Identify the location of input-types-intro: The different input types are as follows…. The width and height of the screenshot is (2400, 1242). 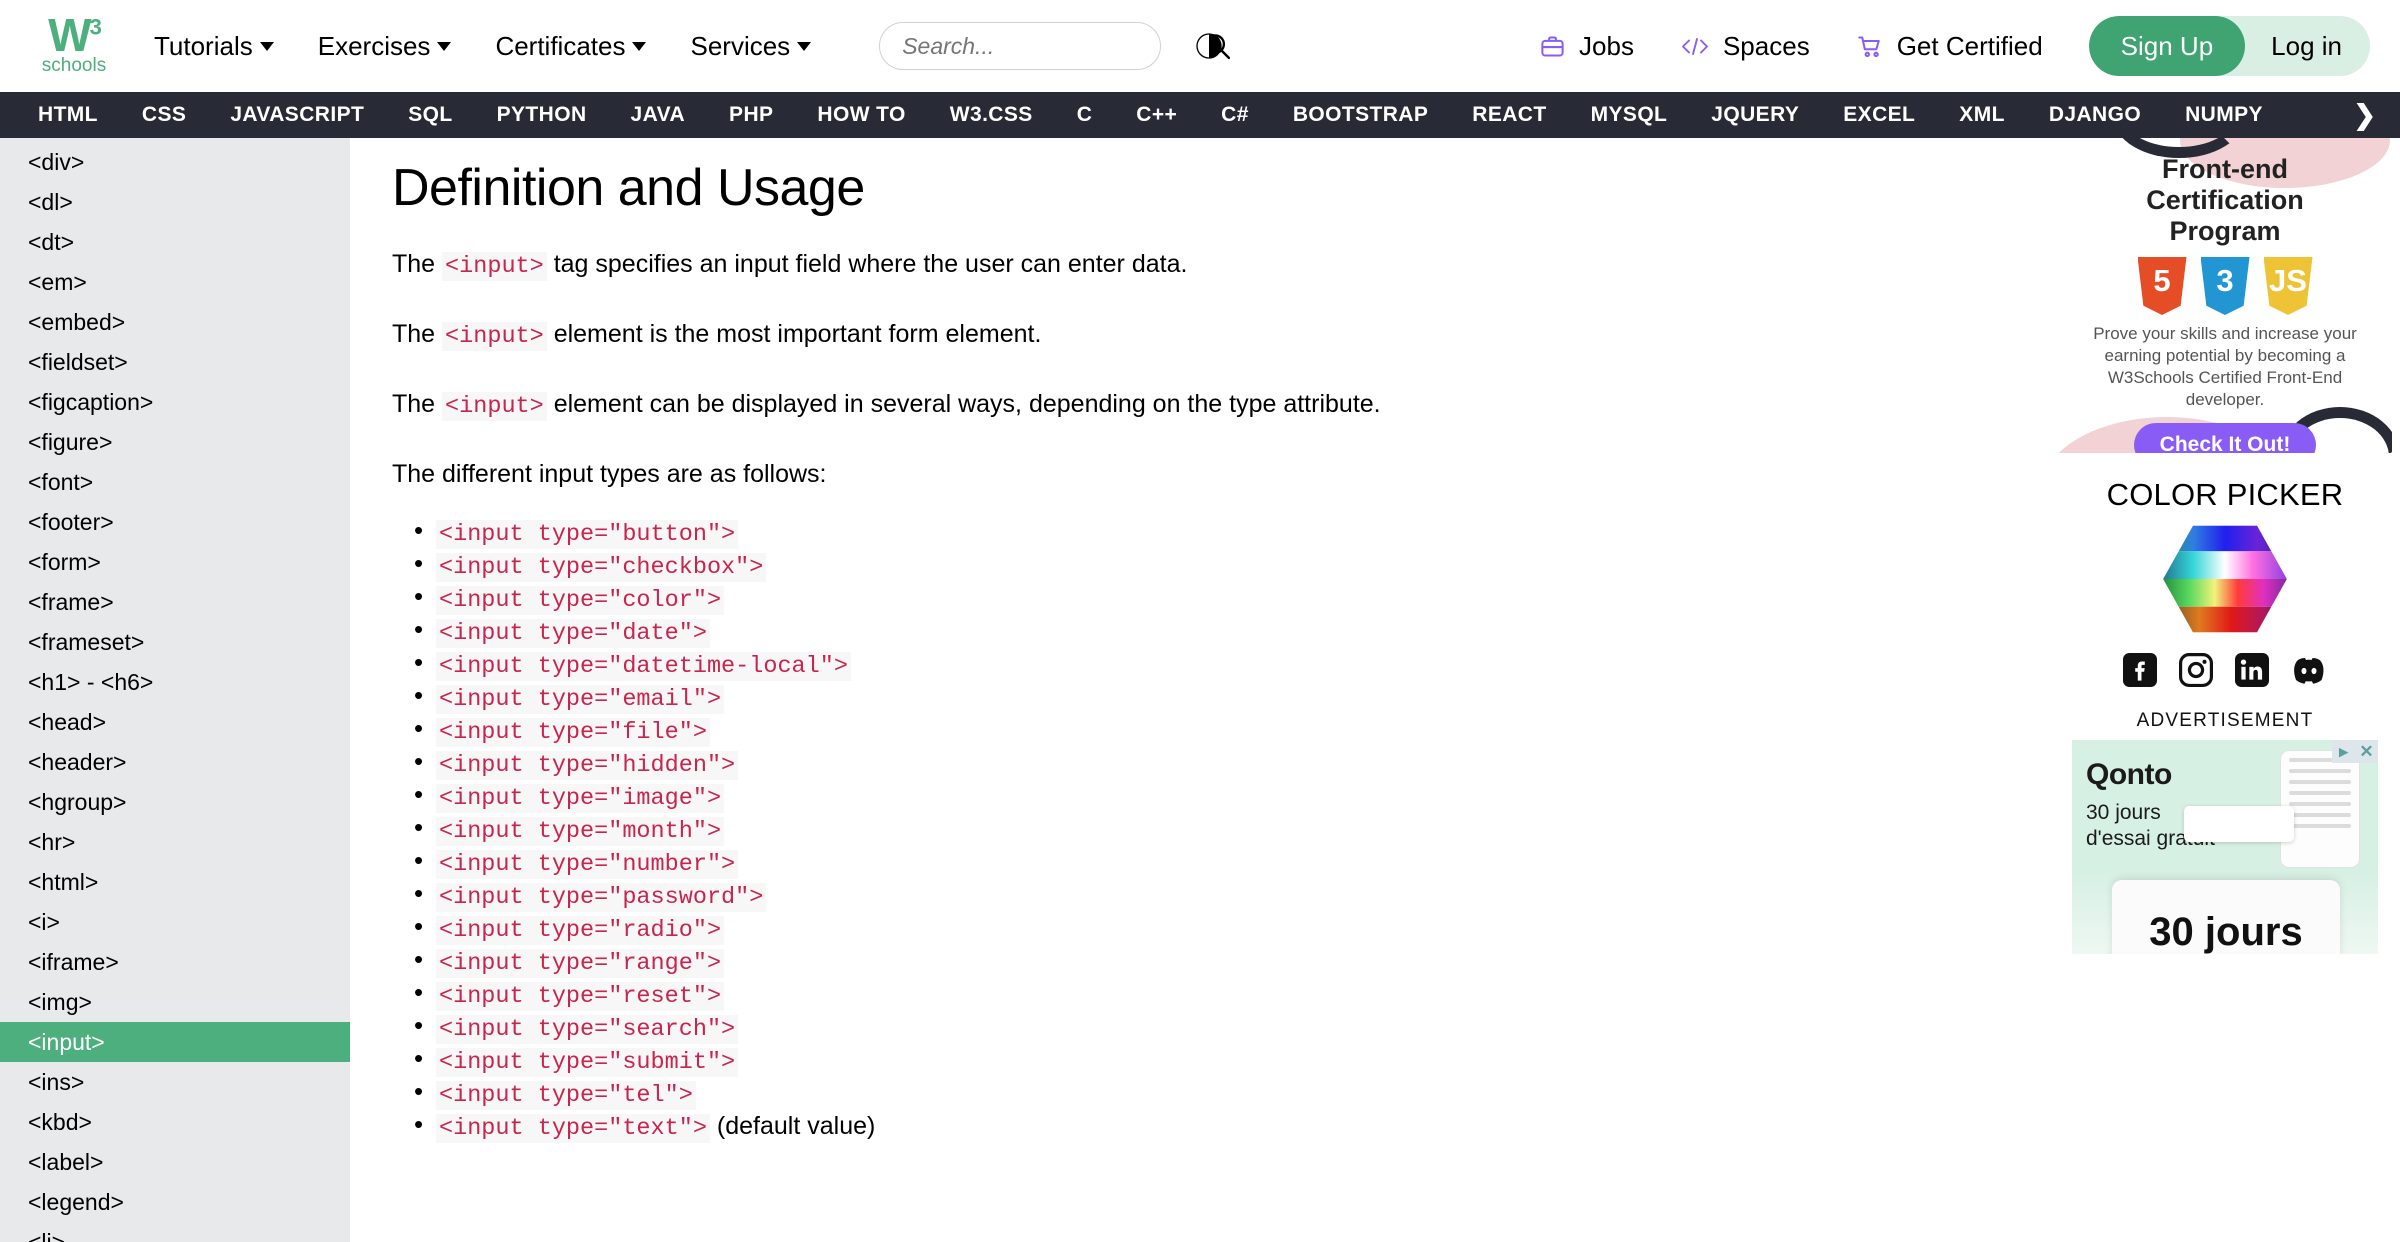
(609, 474).